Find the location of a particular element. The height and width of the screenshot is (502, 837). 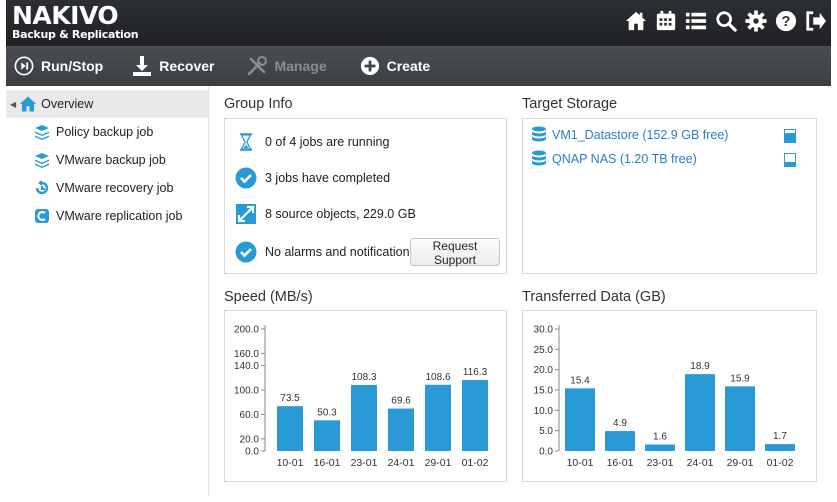

help-icon: ? is located at coordinates (786, 21).